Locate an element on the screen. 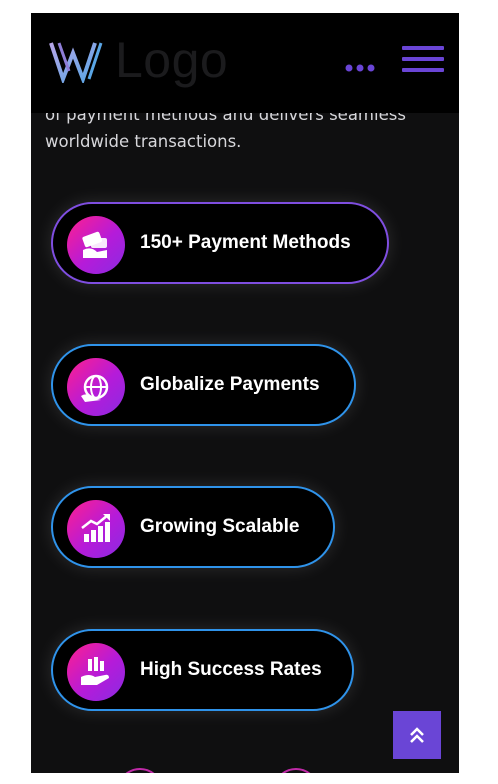  more-dots-icon is located at coordinates (360, 66).